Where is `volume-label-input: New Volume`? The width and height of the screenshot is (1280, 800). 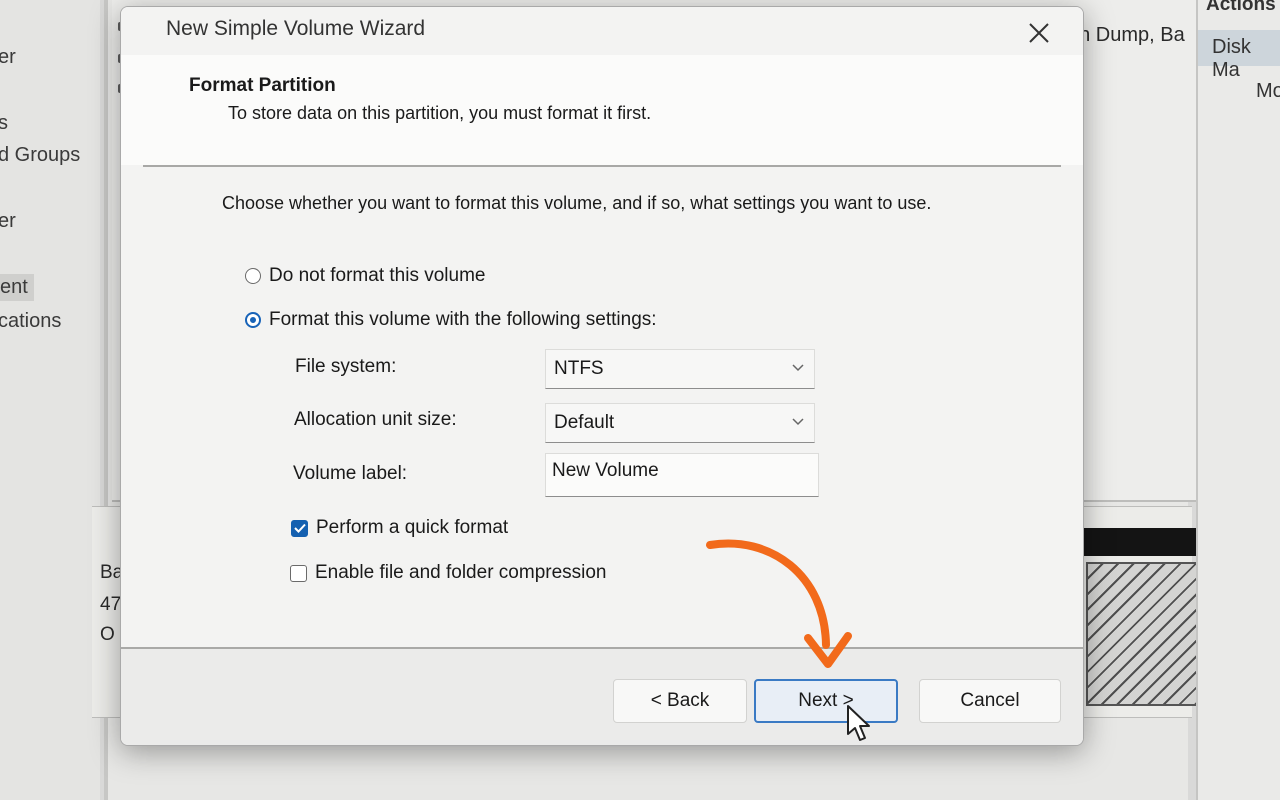 volume-label-input: New Volume is located at coordinates (682, 475).